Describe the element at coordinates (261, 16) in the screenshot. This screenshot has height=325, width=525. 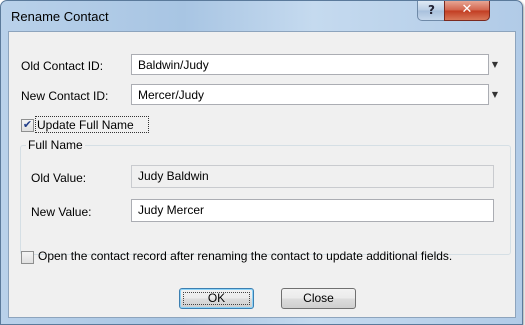
I see `title-bar: Rename Contact ? ✕` at that location.